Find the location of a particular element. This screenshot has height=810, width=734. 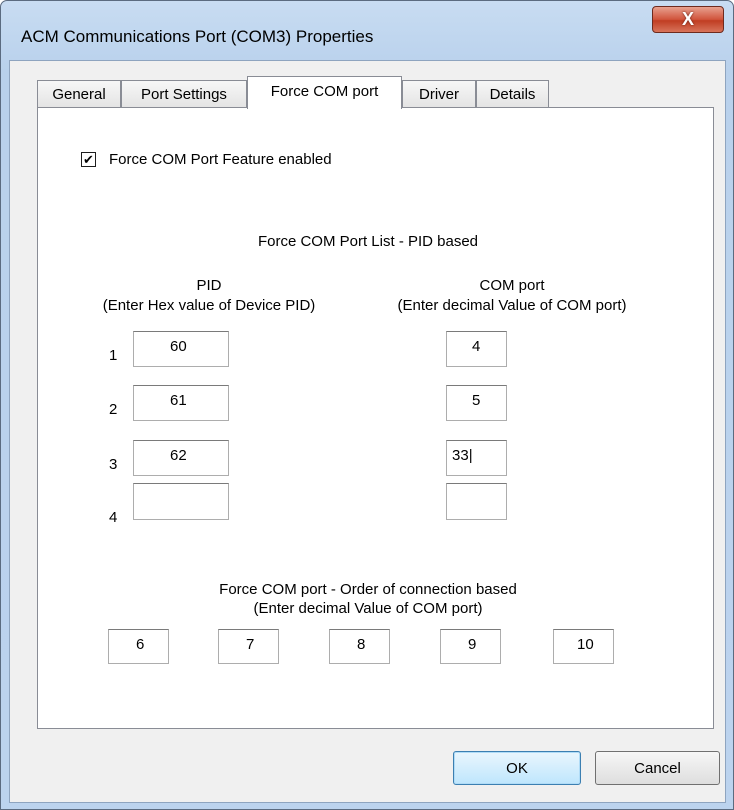

com-column-subheader: (Enter decimal Value of COM port) is located at coordinates (512, 305).